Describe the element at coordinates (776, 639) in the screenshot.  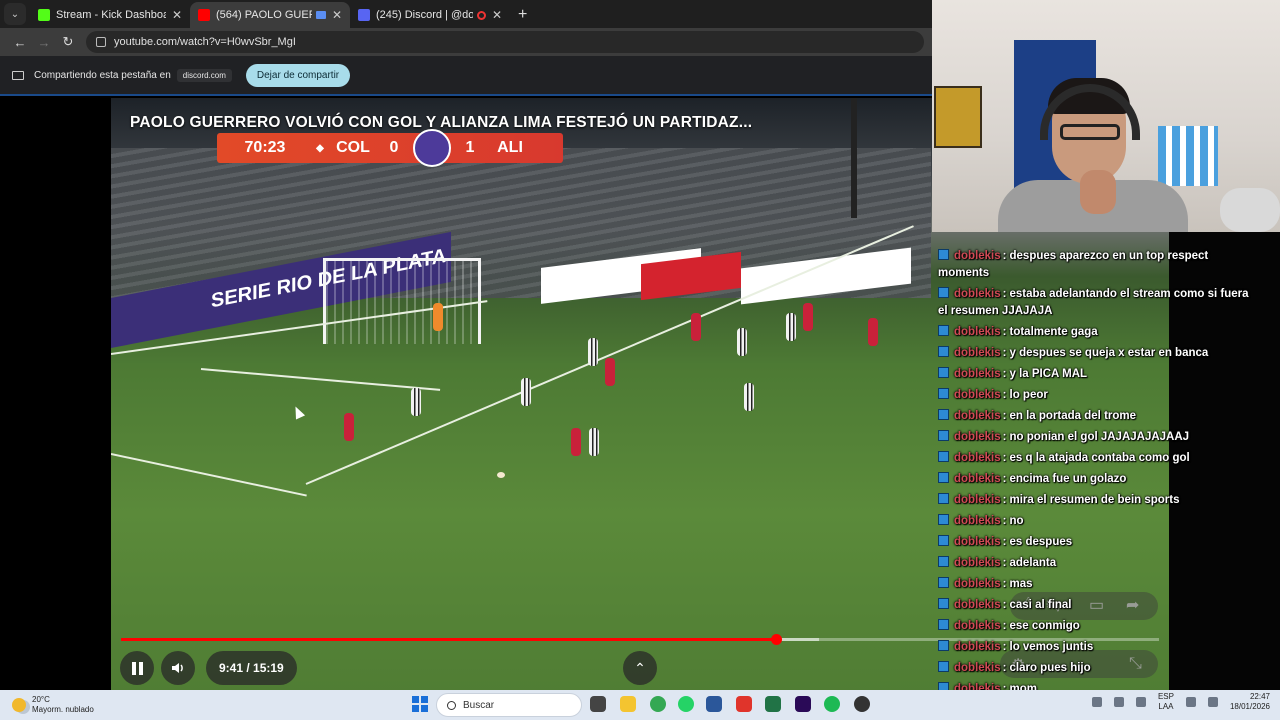
I see `progress-scrubber-handle` at that location.